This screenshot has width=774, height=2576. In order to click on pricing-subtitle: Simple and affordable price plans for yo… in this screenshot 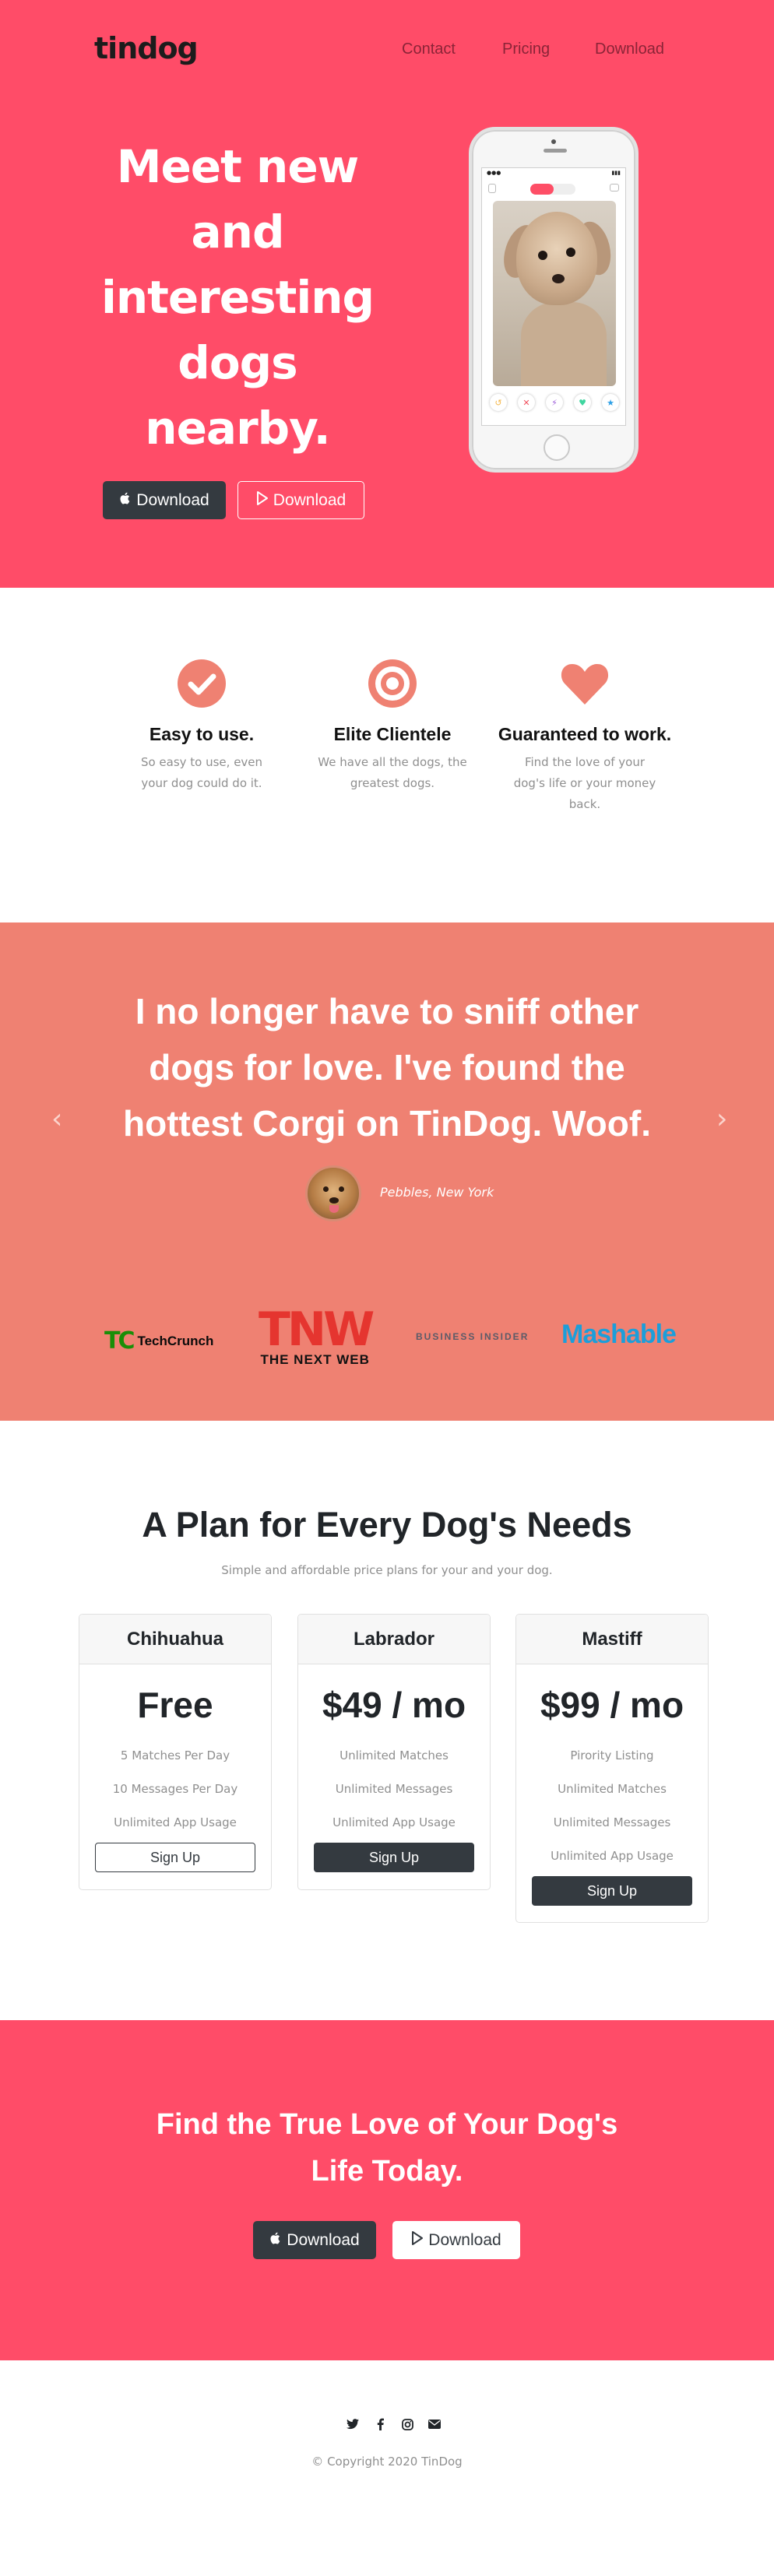, I will do `click(387, 1570)`.